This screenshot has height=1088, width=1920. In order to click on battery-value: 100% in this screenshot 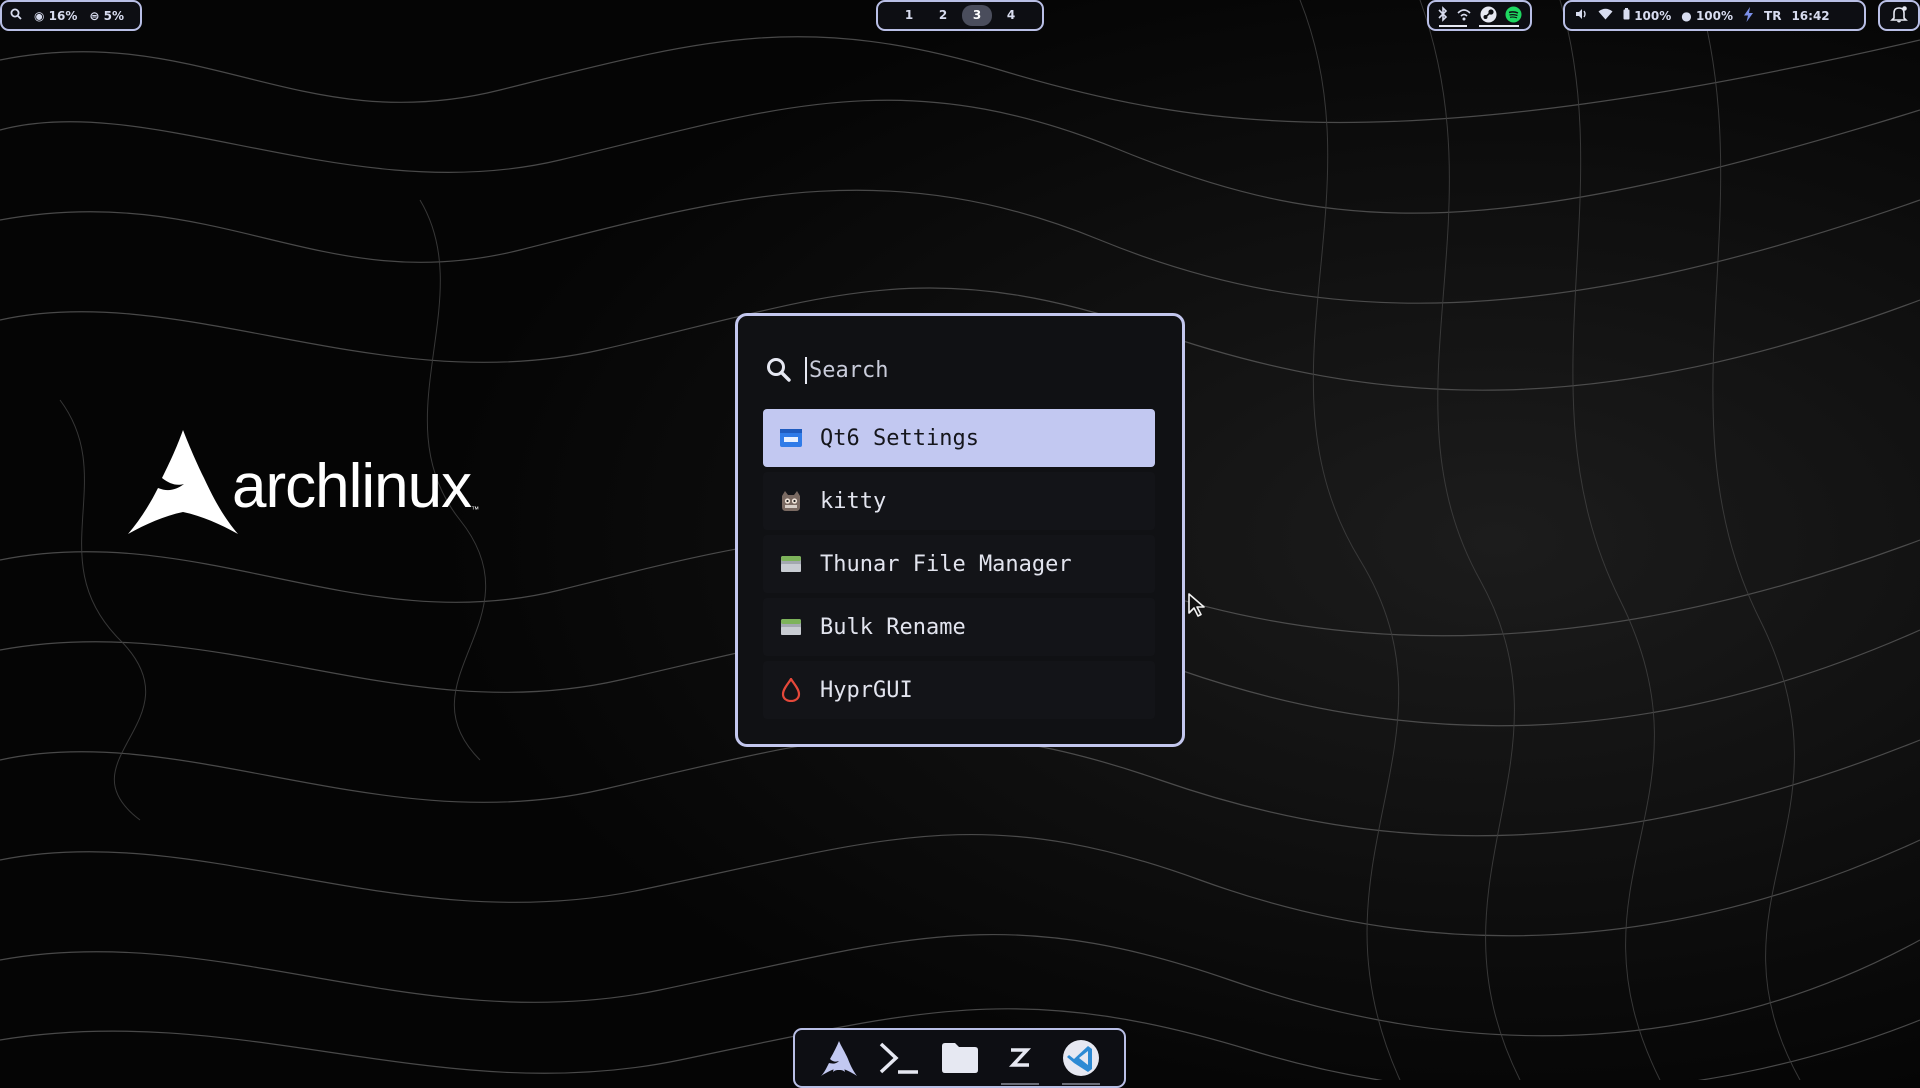, I will do `click(1653, 16)`.